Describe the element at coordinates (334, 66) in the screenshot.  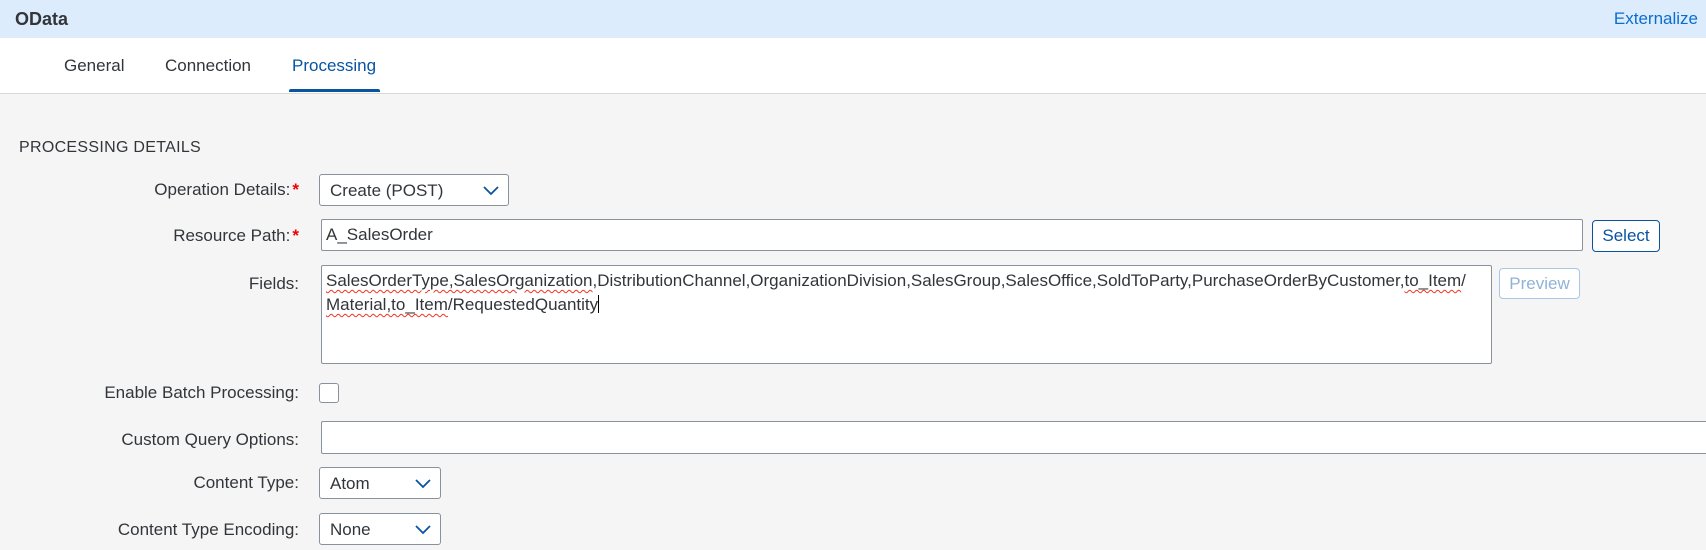
I see `tab-processing: Processing` at that location.